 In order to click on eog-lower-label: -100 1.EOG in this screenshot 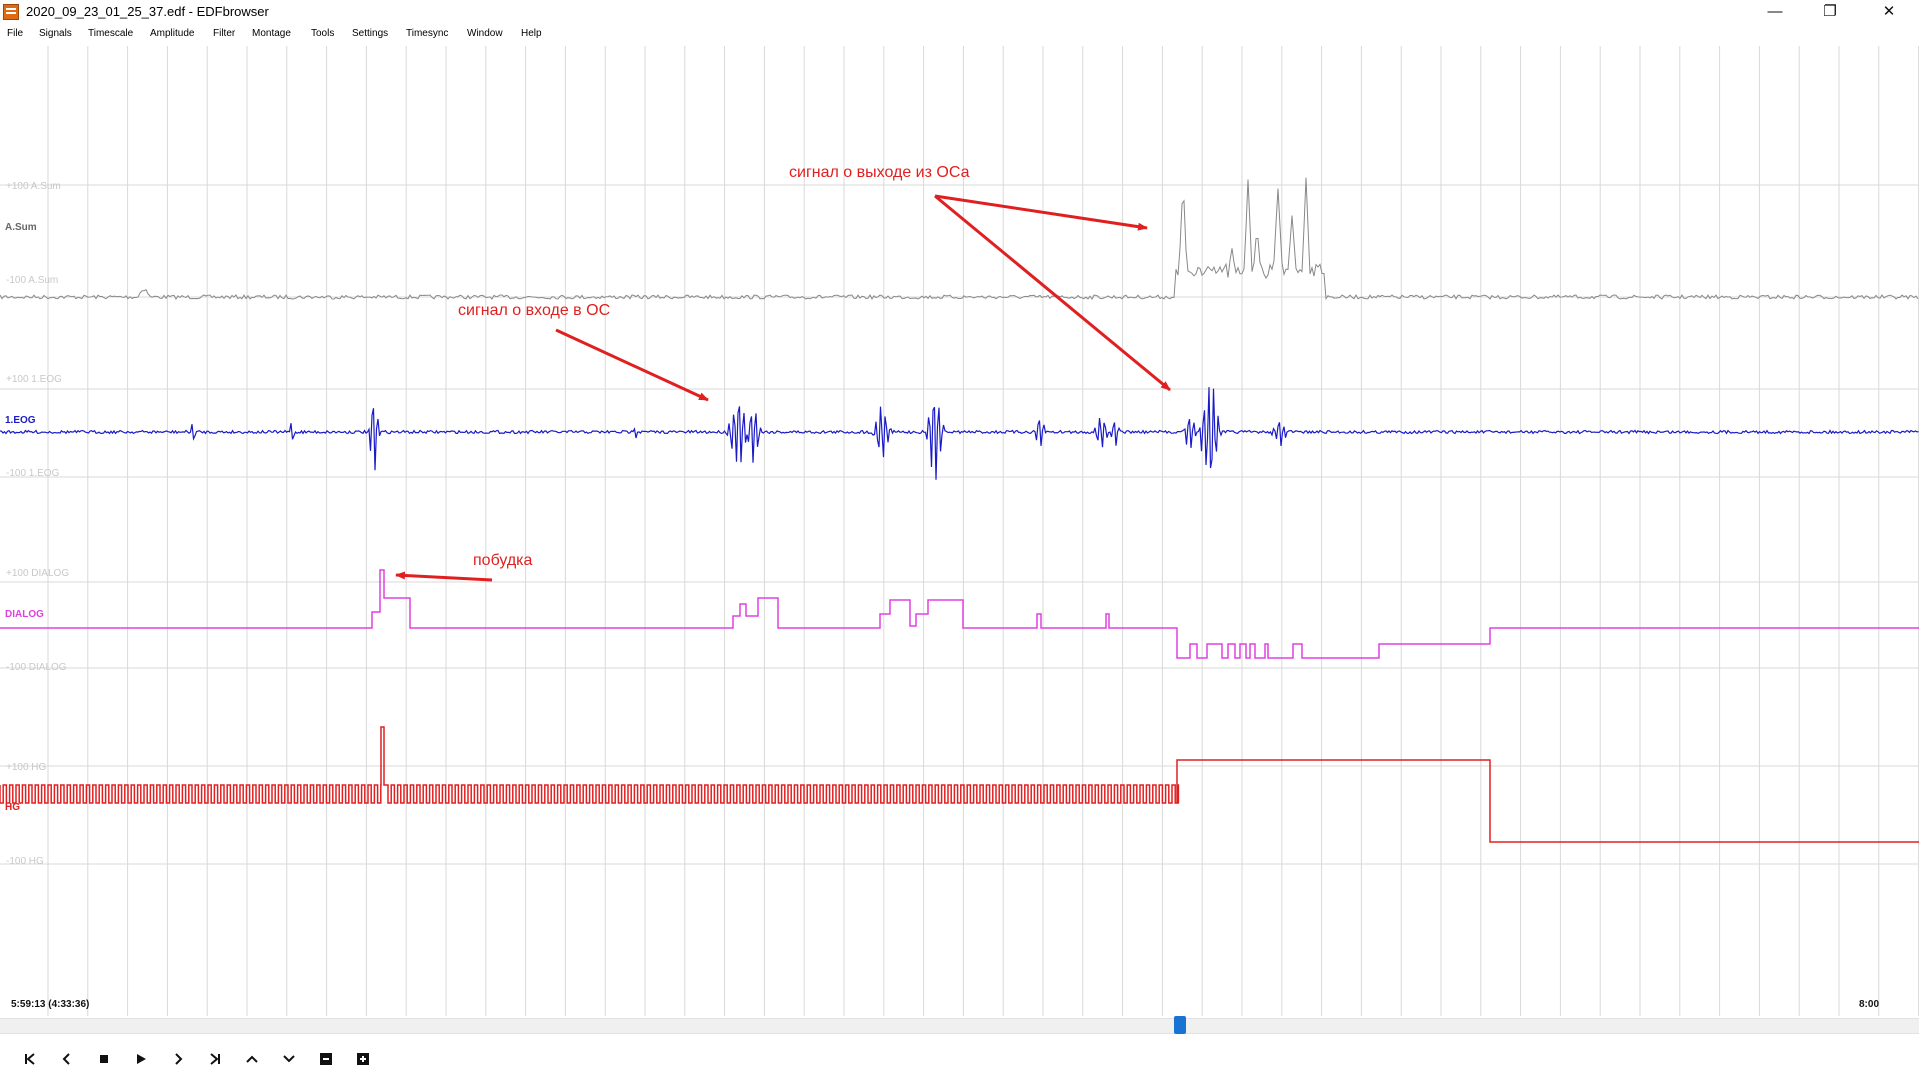, I will do `click(33, 473)`.